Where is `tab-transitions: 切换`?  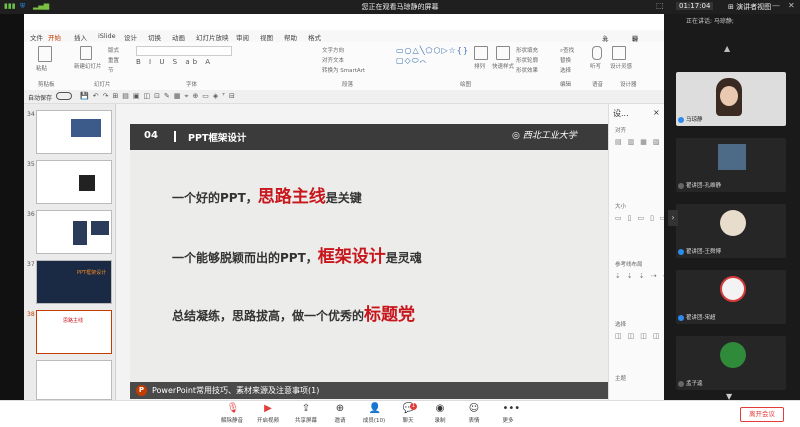 tab-transitions: 切换 is located at coordinates (154, 37).